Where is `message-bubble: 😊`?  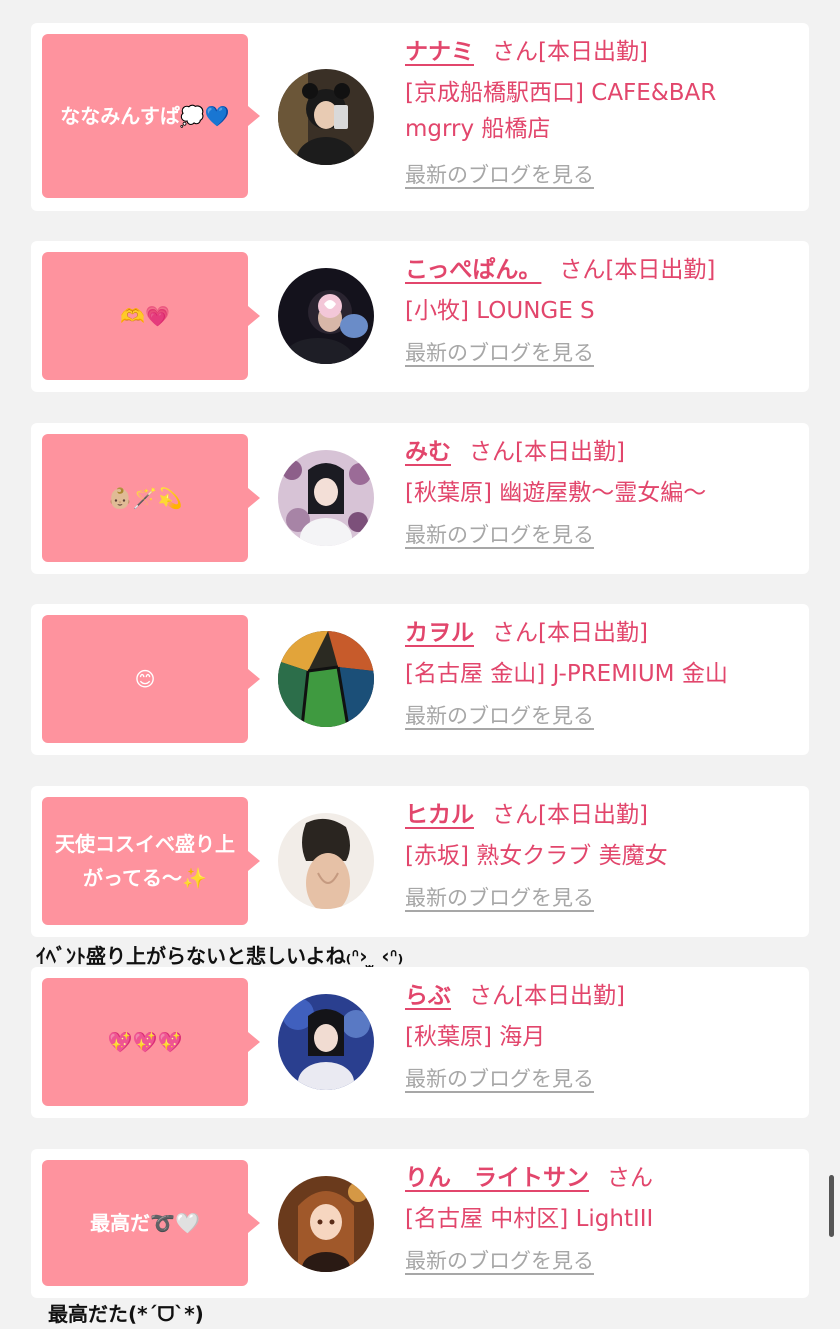 message-bubble: 😊 is located at coordinates (151, 679).